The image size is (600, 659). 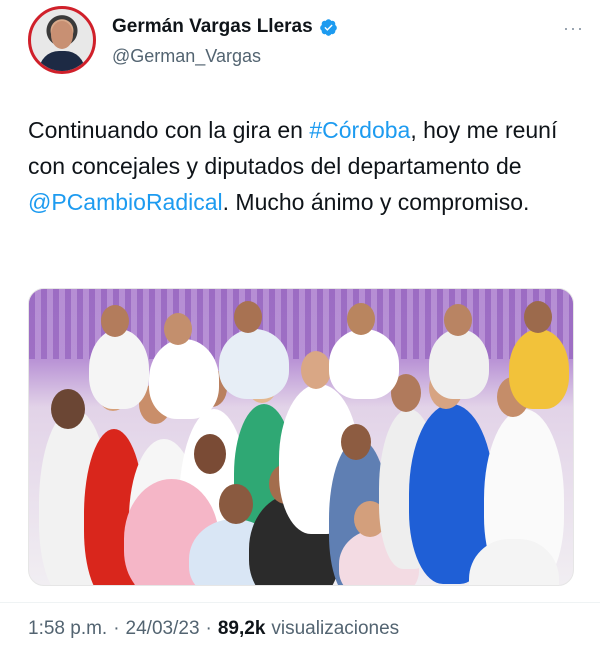 What do you see at coordinates (67, 629) in the screenshot?
I see `post-time: 1:58 p.m.` at bounding box center [67, 629].